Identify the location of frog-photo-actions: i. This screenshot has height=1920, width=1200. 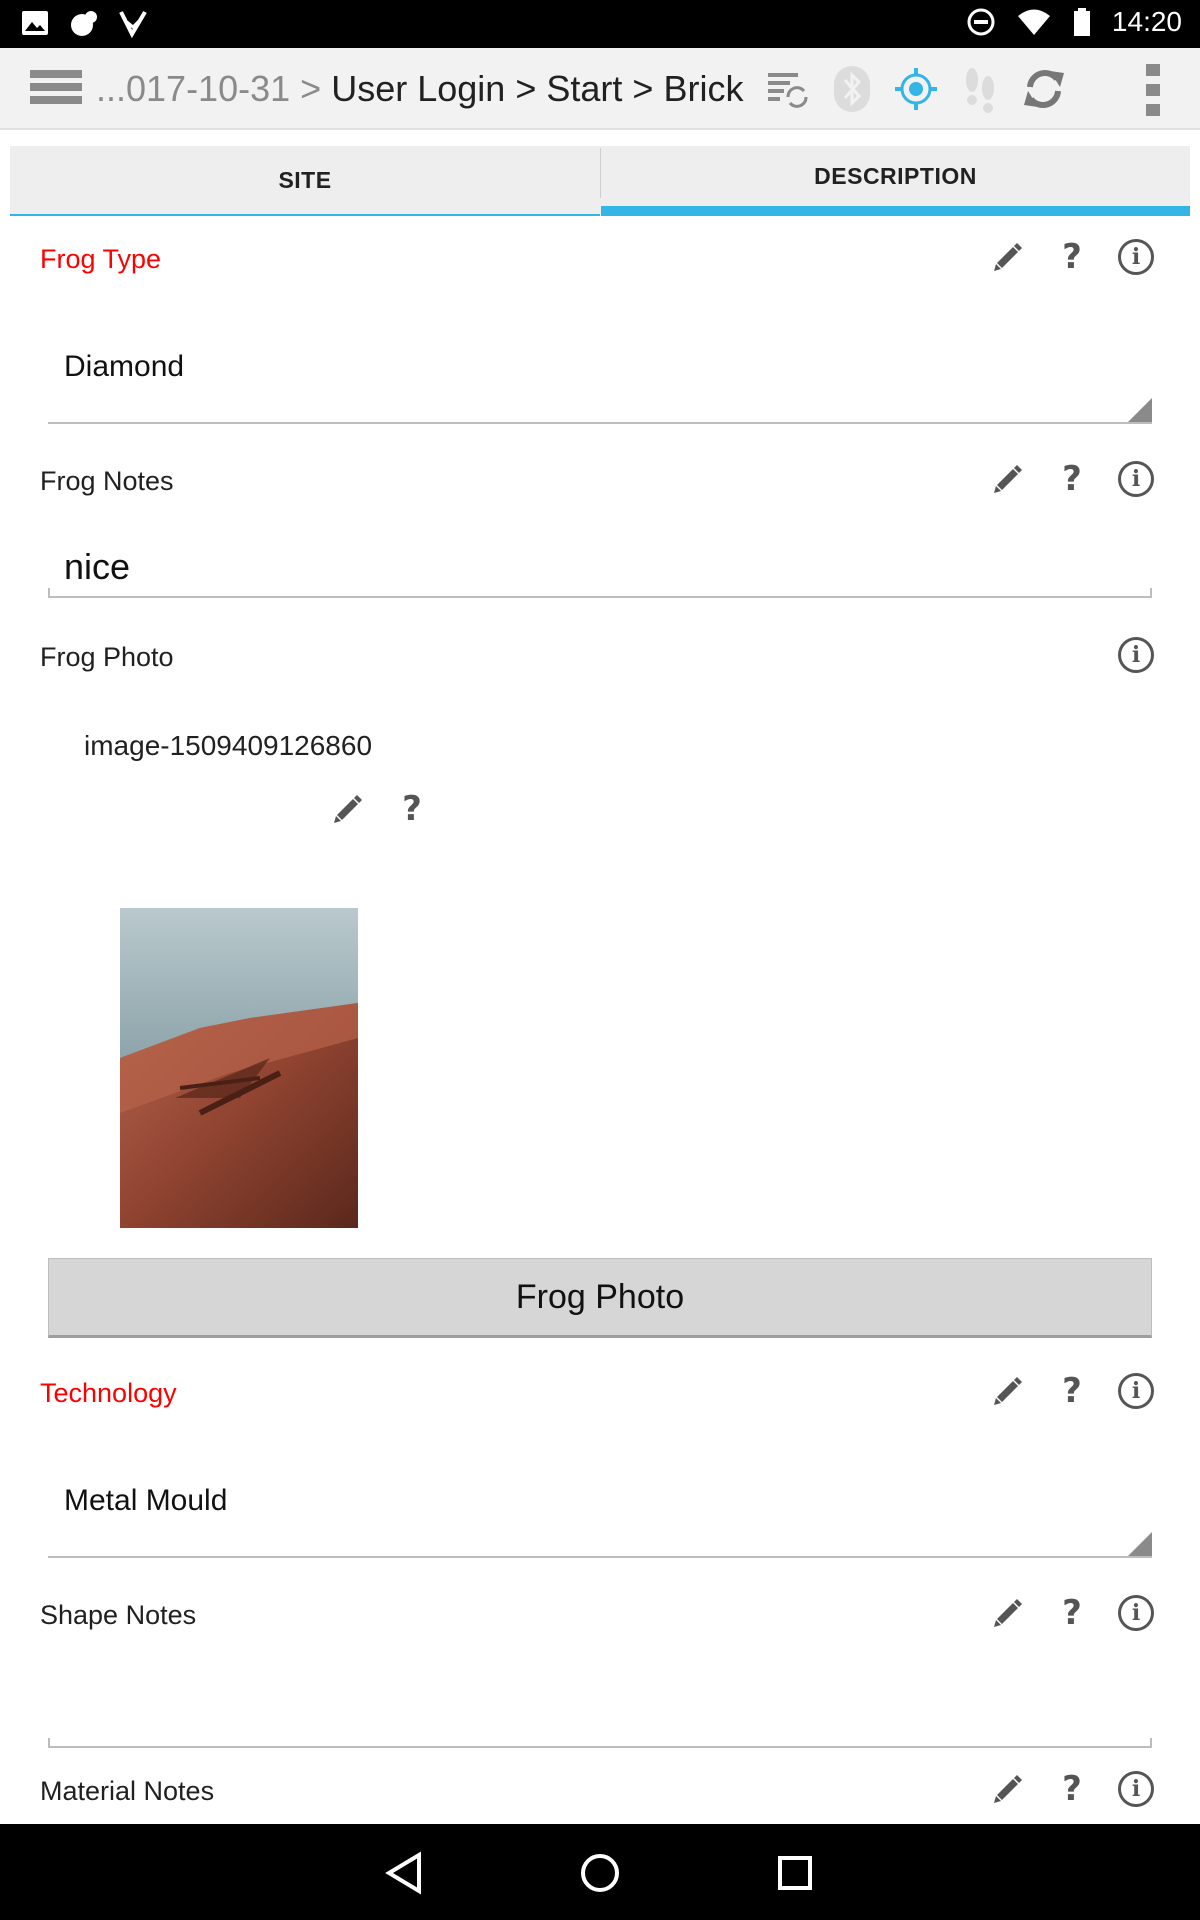
(1136, 655).